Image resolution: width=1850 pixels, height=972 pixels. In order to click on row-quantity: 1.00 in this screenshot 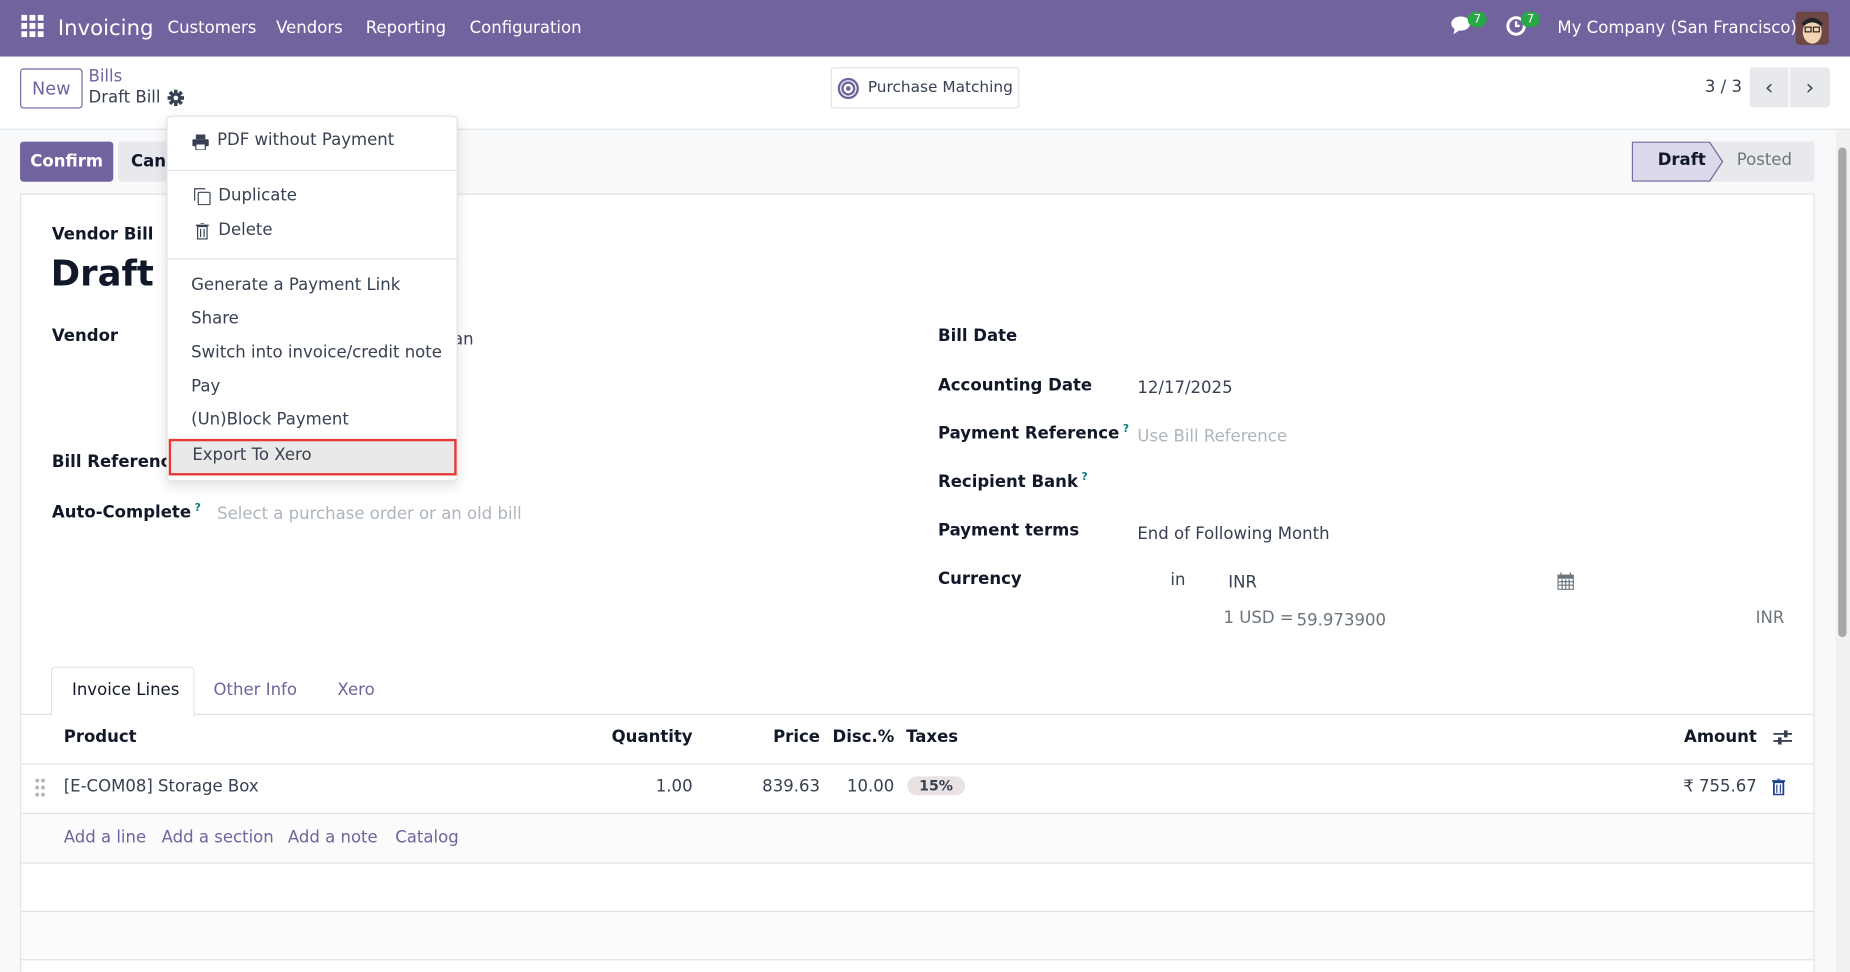, I will do `click(674, 787)`.